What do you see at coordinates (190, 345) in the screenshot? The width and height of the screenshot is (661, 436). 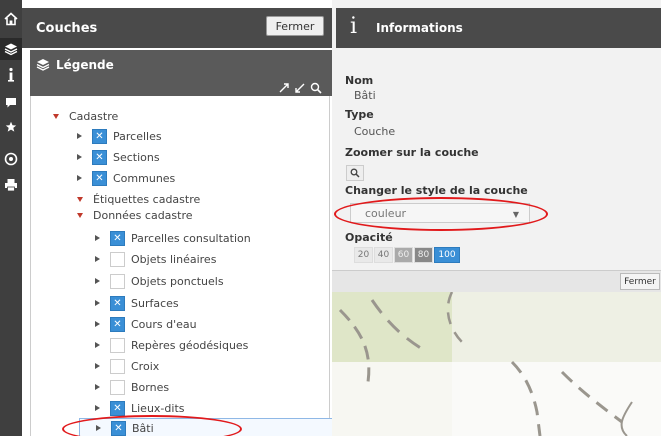 I see `tree-node-label: Repères géodésiques` at bounding box center [190, 345].